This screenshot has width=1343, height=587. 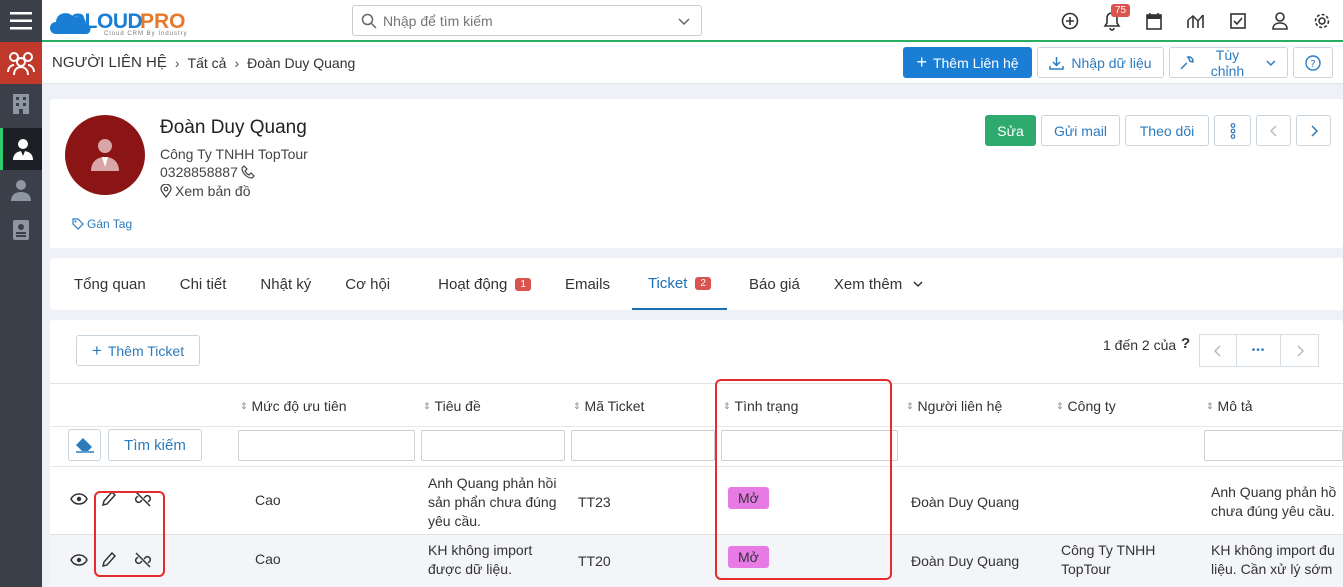 What do you see at coordinates (1273, 559) in the screenshot?
I see `row2-description: KH không import đu liệu. Cần xử lý sớm` at bounding box center [1273, 559].